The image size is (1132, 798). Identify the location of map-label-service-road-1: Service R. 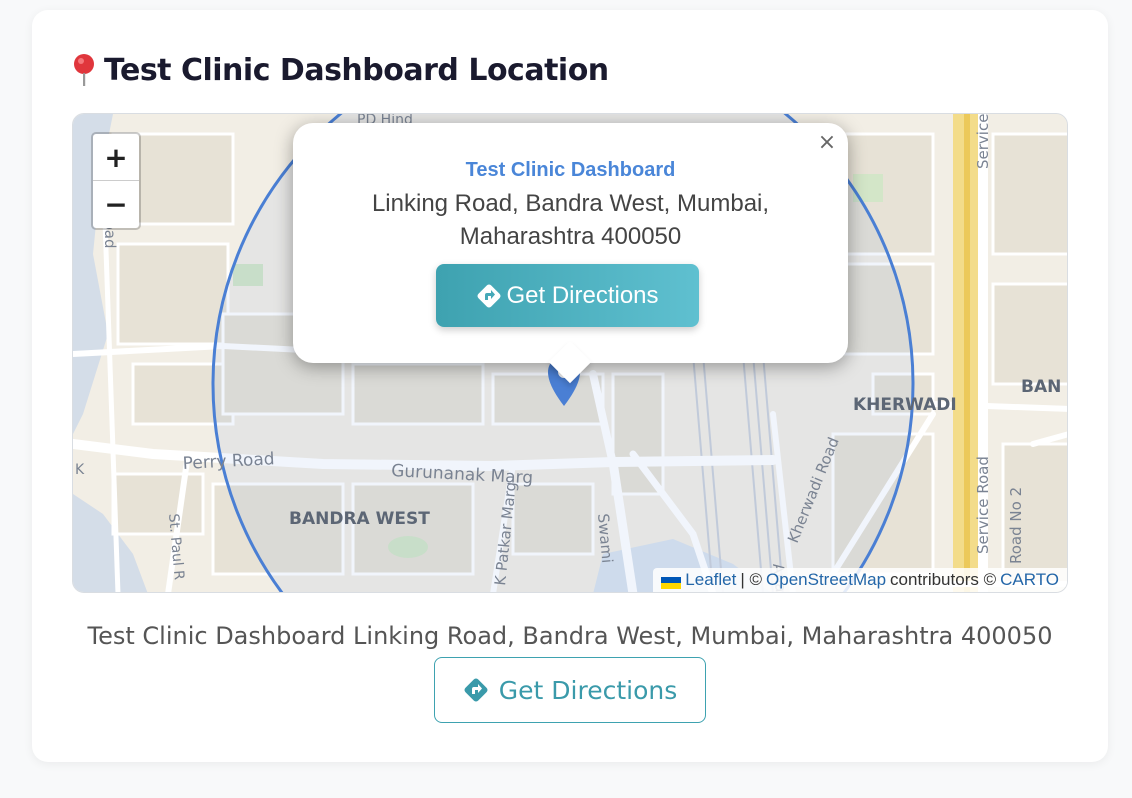
(983, 141).